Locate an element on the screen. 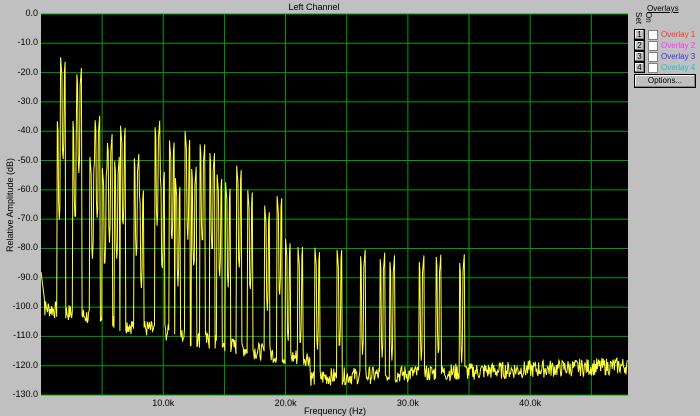 The width and height of the screenshot is (700, 416). x-tick-label: 40.0k is located at coordinates (530, 403).